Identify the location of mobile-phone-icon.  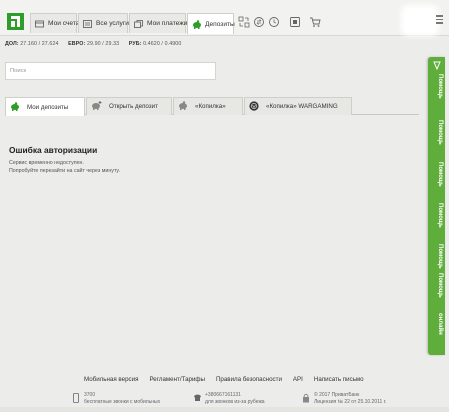
(76, 398).